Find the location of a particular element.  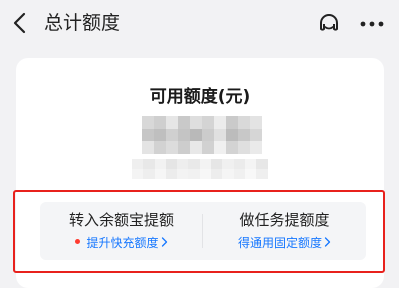

more-dots-icon is located at coordinates (372, 24).